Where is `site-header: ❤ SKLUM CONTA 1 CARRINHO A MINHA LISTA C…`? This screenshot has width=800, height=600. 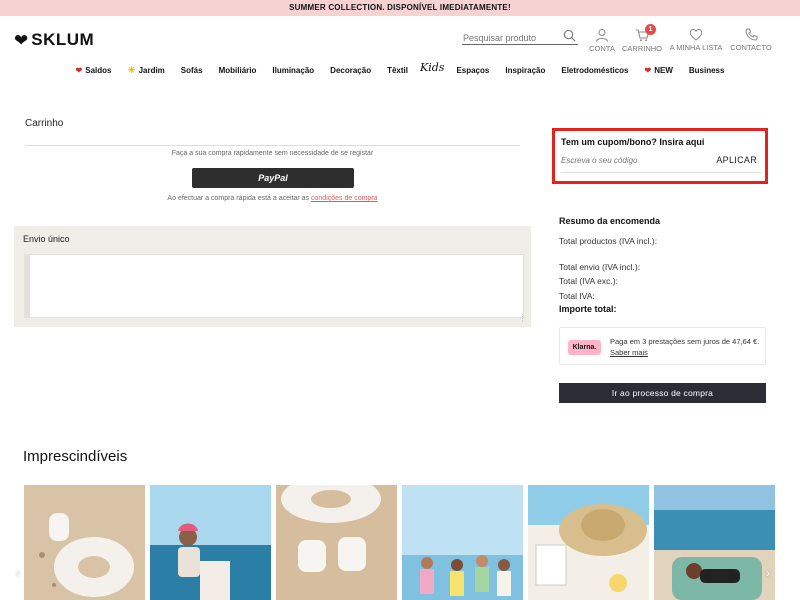
site-header: ❤ SKLUM CONTA 1 CARRINHO A MINHA LISTA C… is located at coordinates (400, 38).